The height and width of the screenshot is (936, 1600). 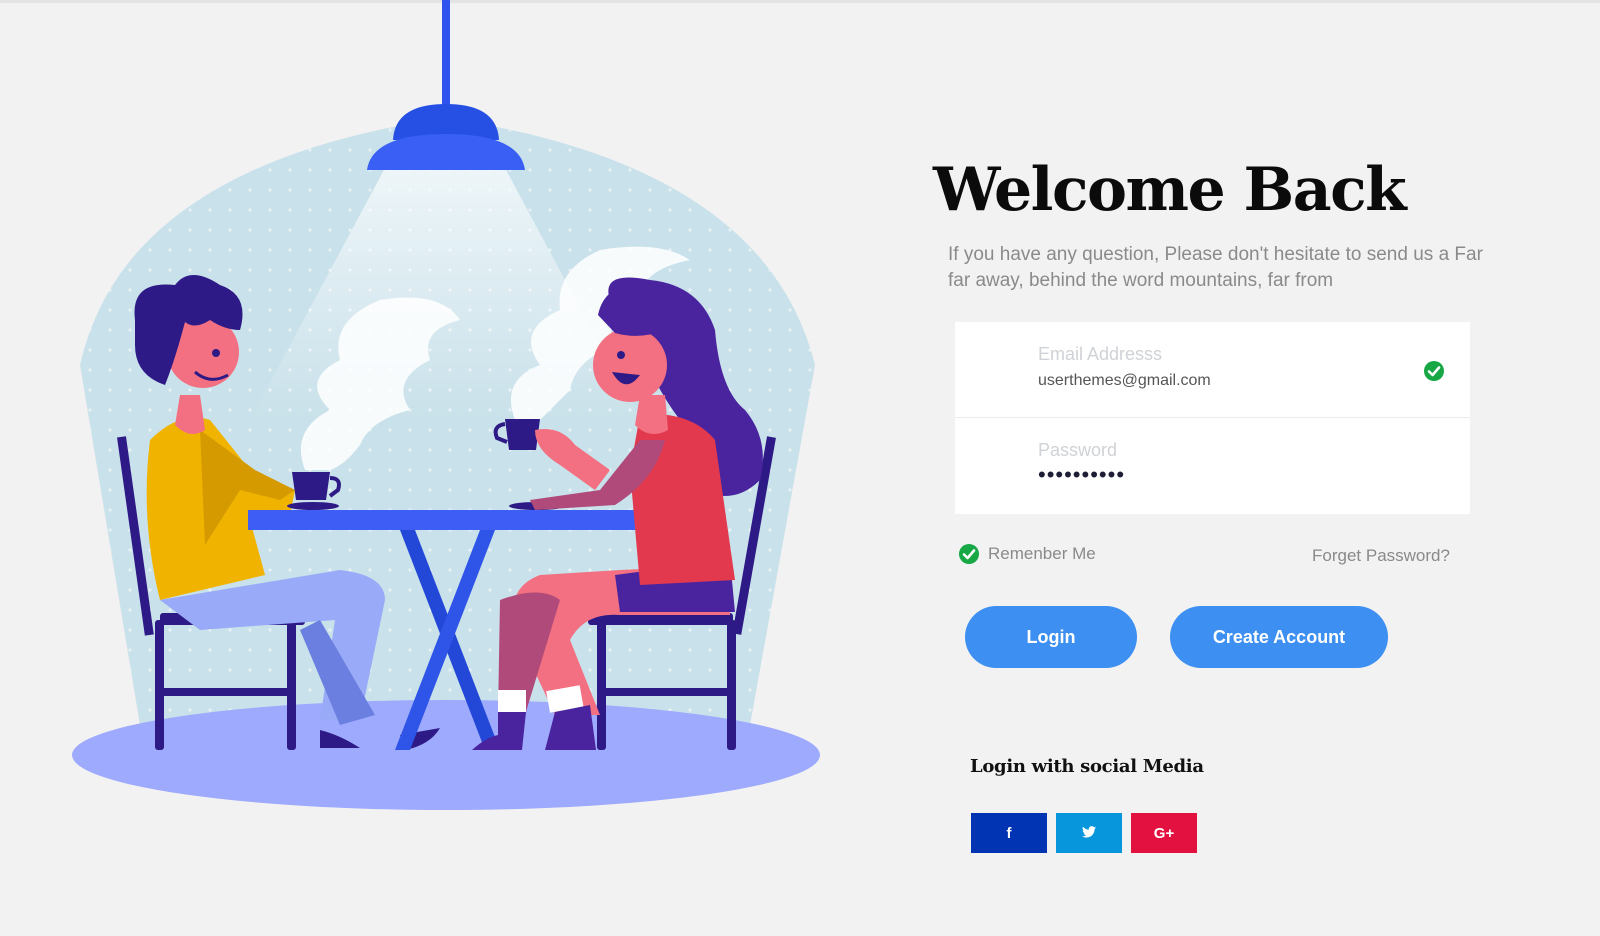 What do you see at coordinates (1218, 381) in the screenshot?
I see `email-input` at bounding box center [1218, 381].